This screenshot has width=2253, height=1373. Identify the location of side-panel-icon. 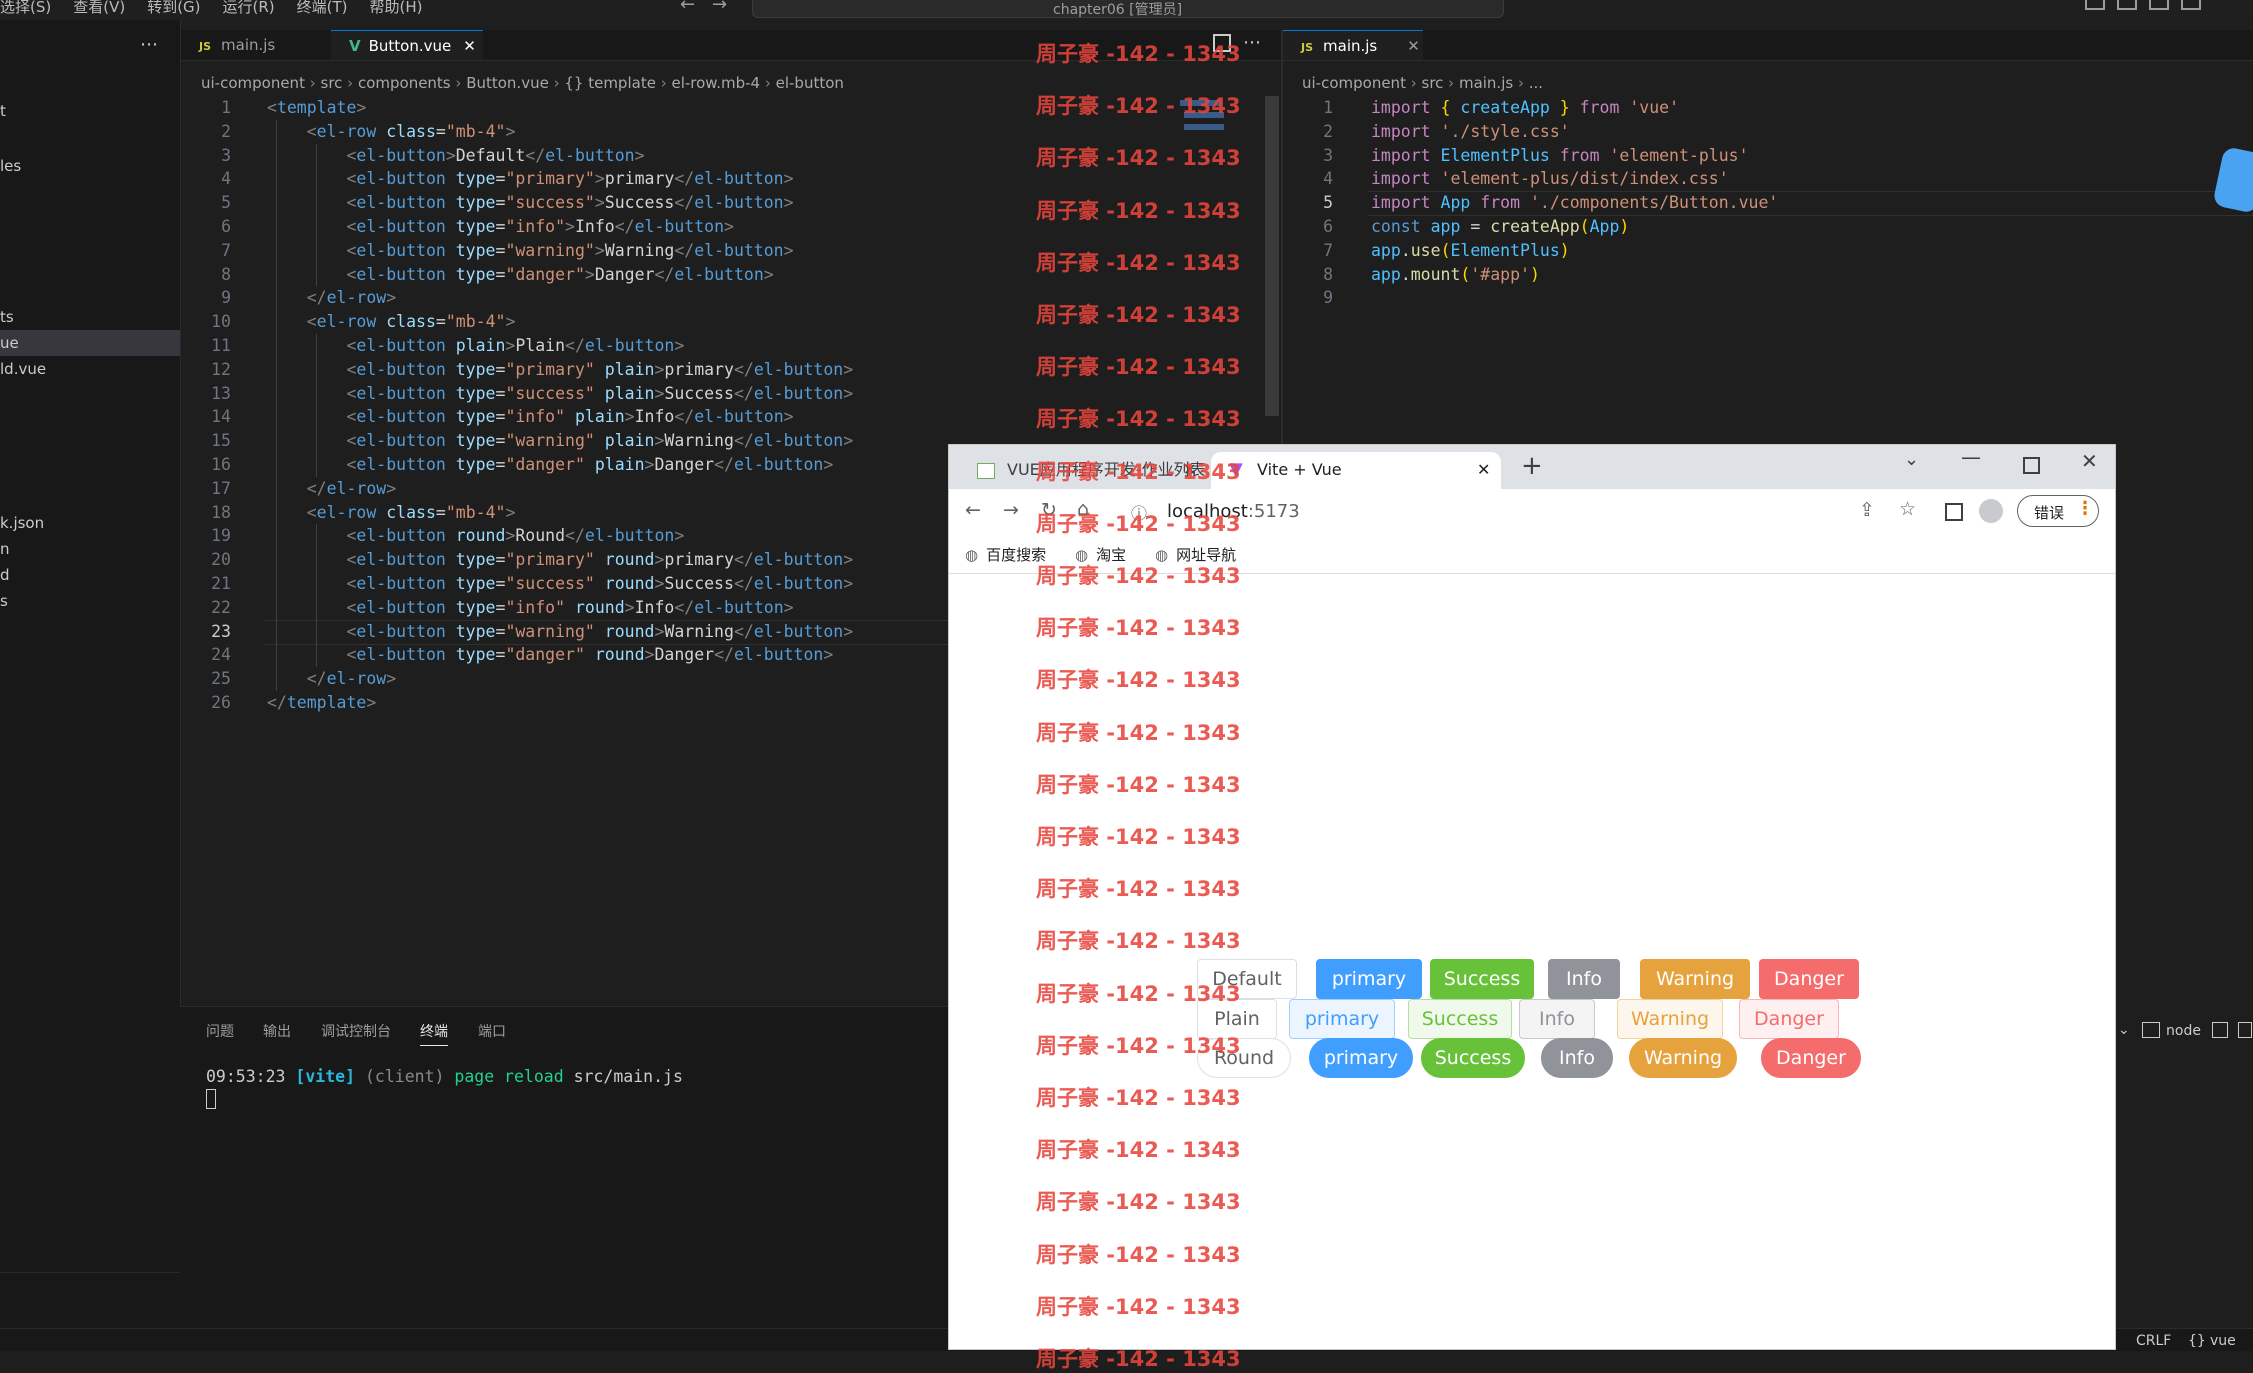
(1954, 512).